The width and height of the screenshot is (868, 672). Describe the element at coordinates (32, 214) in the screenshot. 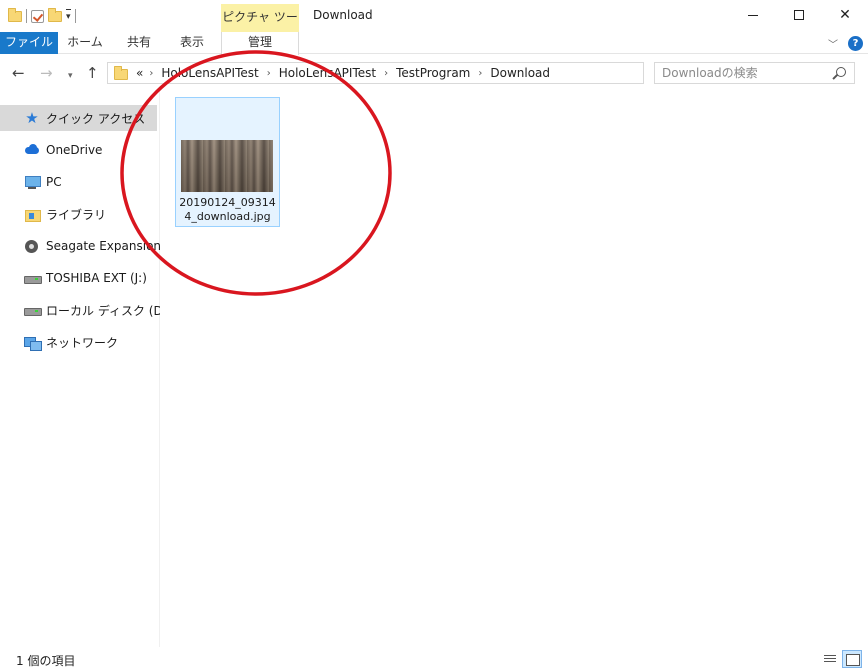

I see `library-icon` at that location.